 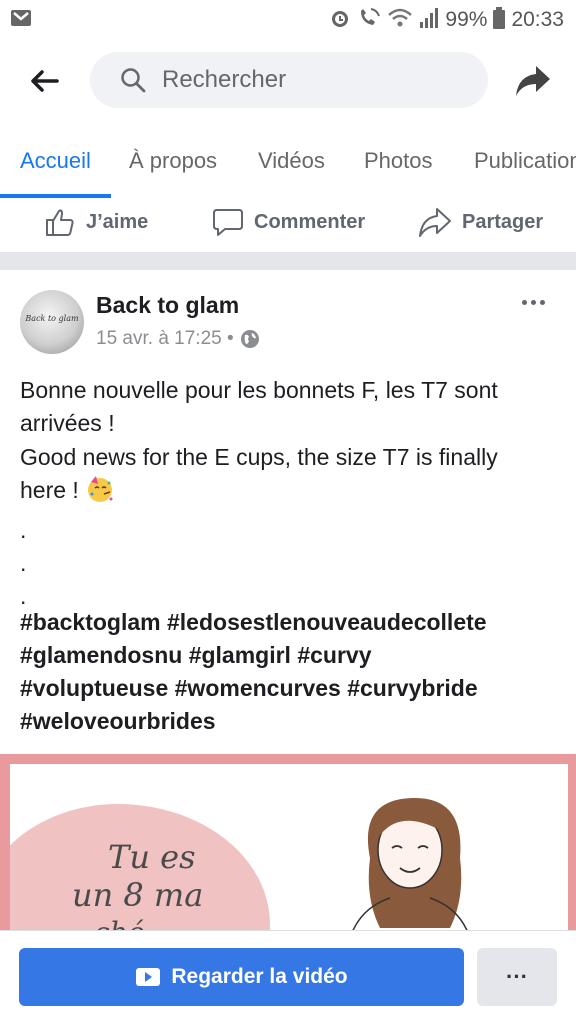 I want to click on hashtag-line: #glamendosnu #glamgirl #curvy, so click(x=295, y=655).